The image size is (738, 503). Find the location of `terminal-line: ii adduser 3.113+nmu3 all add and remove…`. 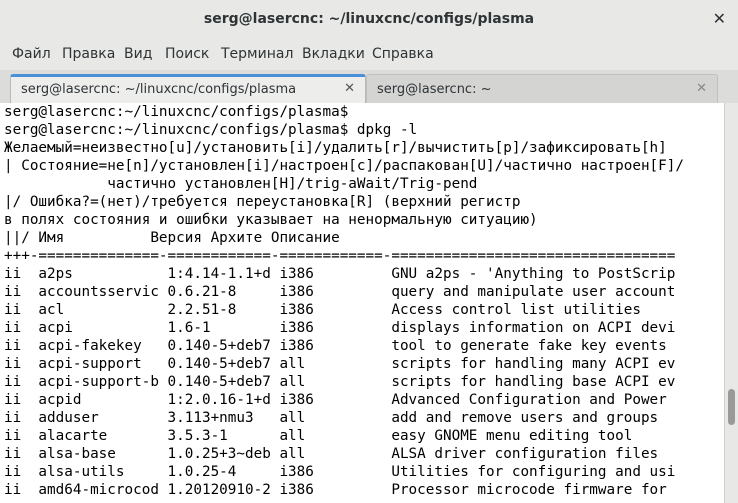

terminal-line: ii adduser 3.113+nmu3 all add and remove… is located at coordinates (331, 418).